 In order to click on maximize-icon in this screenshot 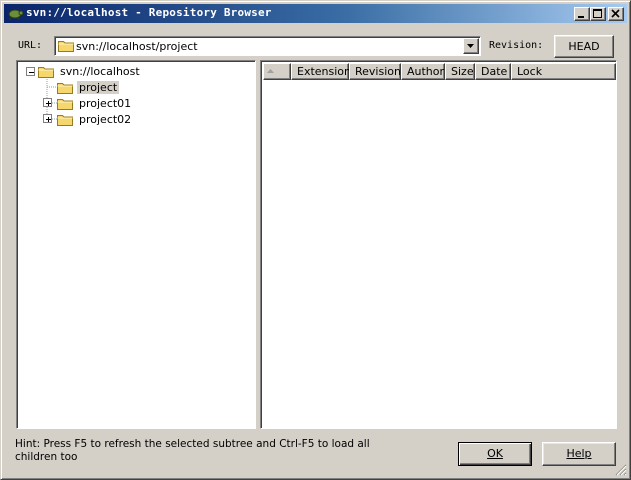, I will do `click(597, 13)`.